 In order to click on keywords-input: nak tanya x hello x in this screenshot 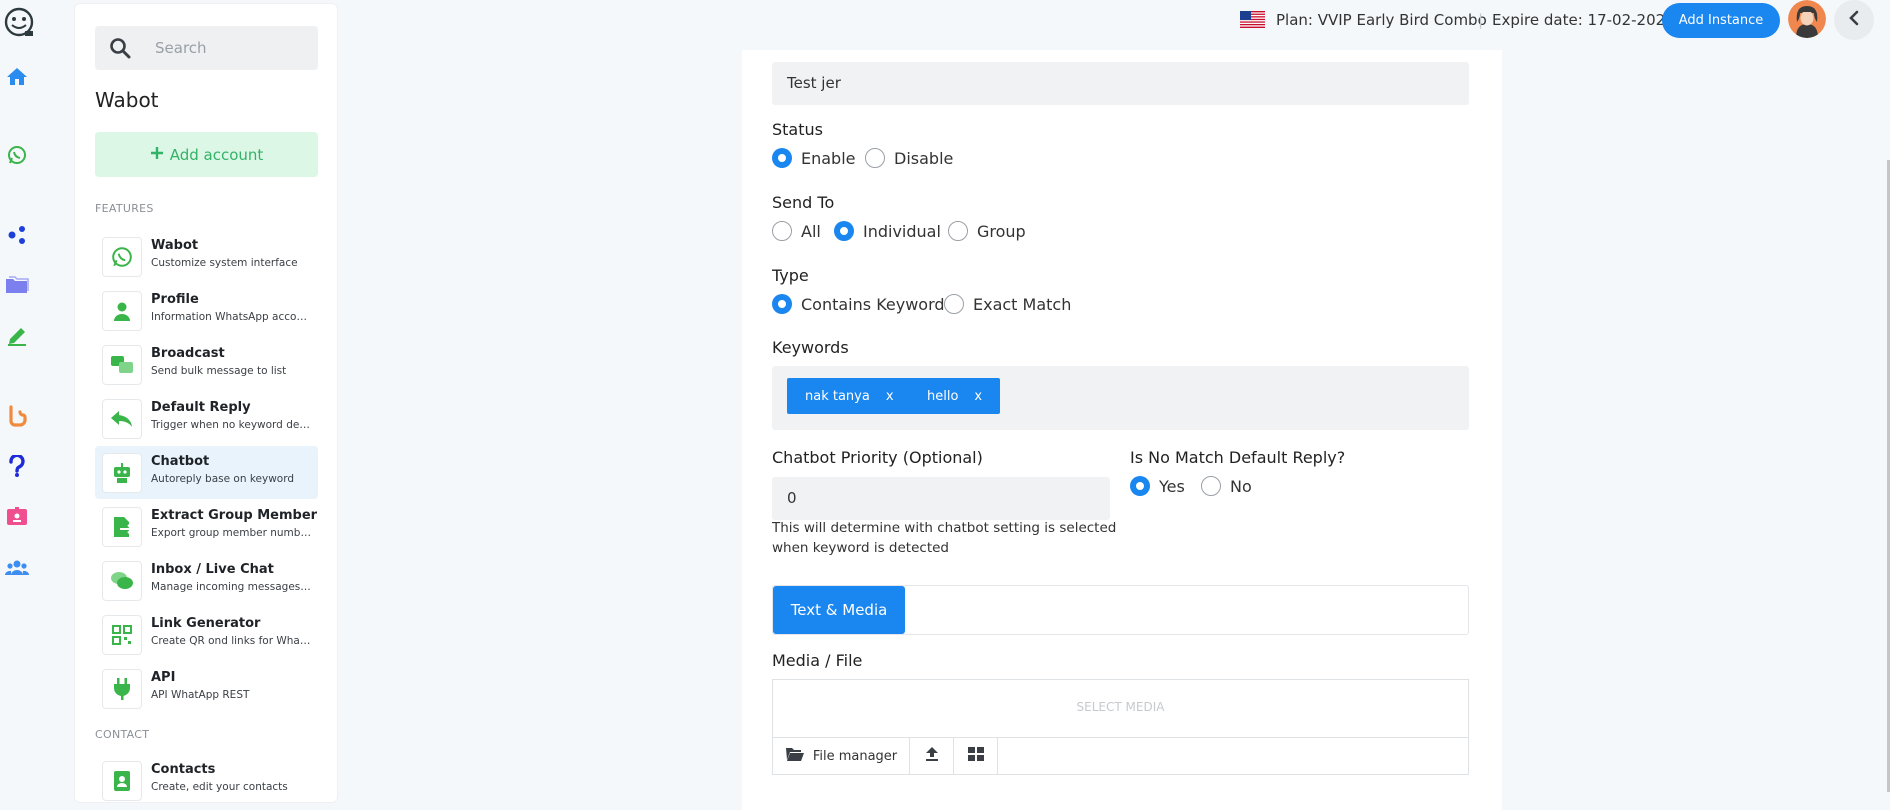, I will do `click(1120, 398)`.